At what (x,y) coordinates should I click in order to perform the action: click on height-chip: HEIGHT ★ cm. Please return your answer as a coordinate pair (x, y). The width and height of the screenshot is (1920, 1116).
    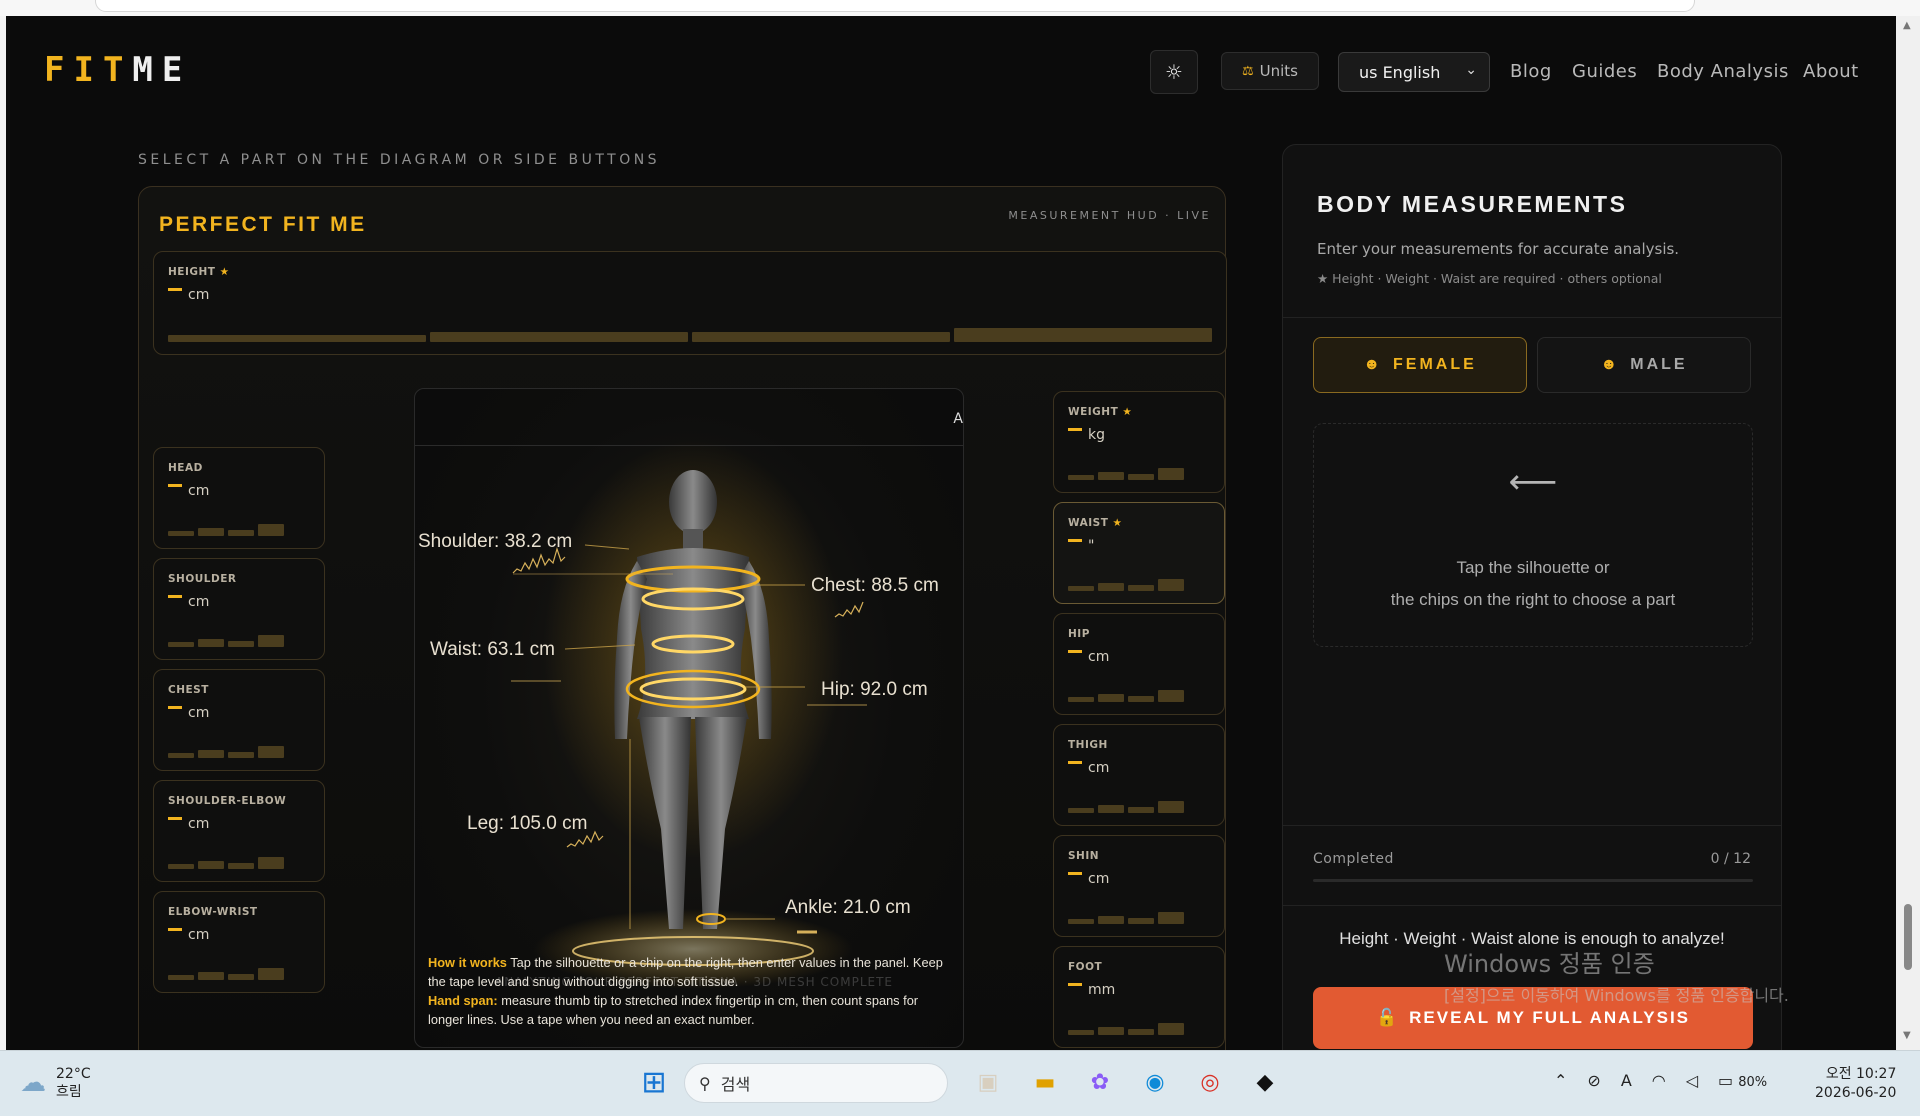
    Looking at the image, I should click on (690, 303).